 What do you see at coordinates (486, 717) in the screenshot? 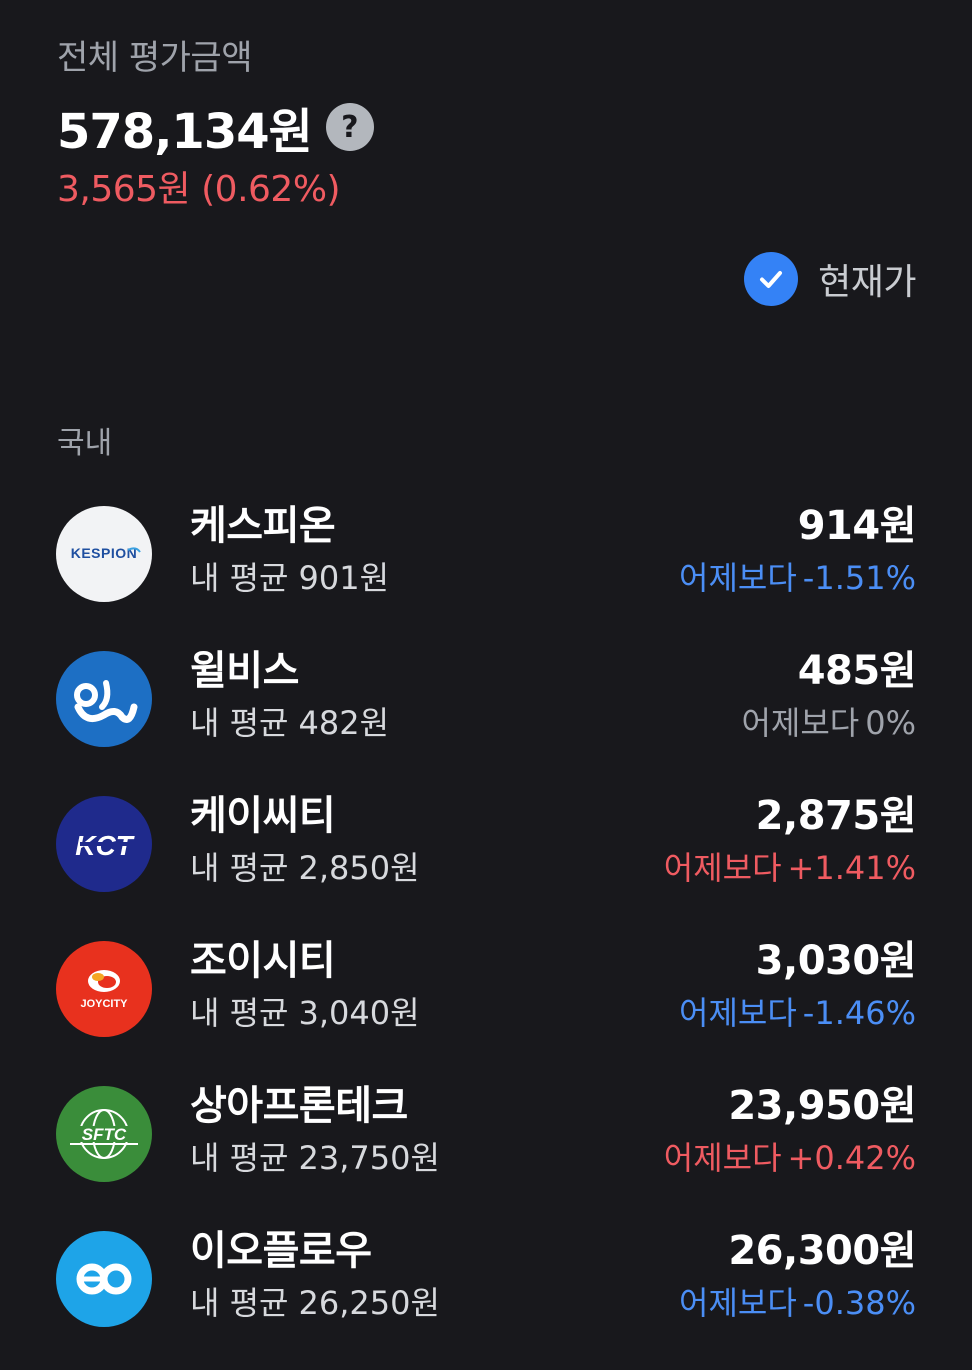
I see `stock-row: 윌비스 내 평균 482원 485원 어제보다 0%` at bounding box center [486, 717].